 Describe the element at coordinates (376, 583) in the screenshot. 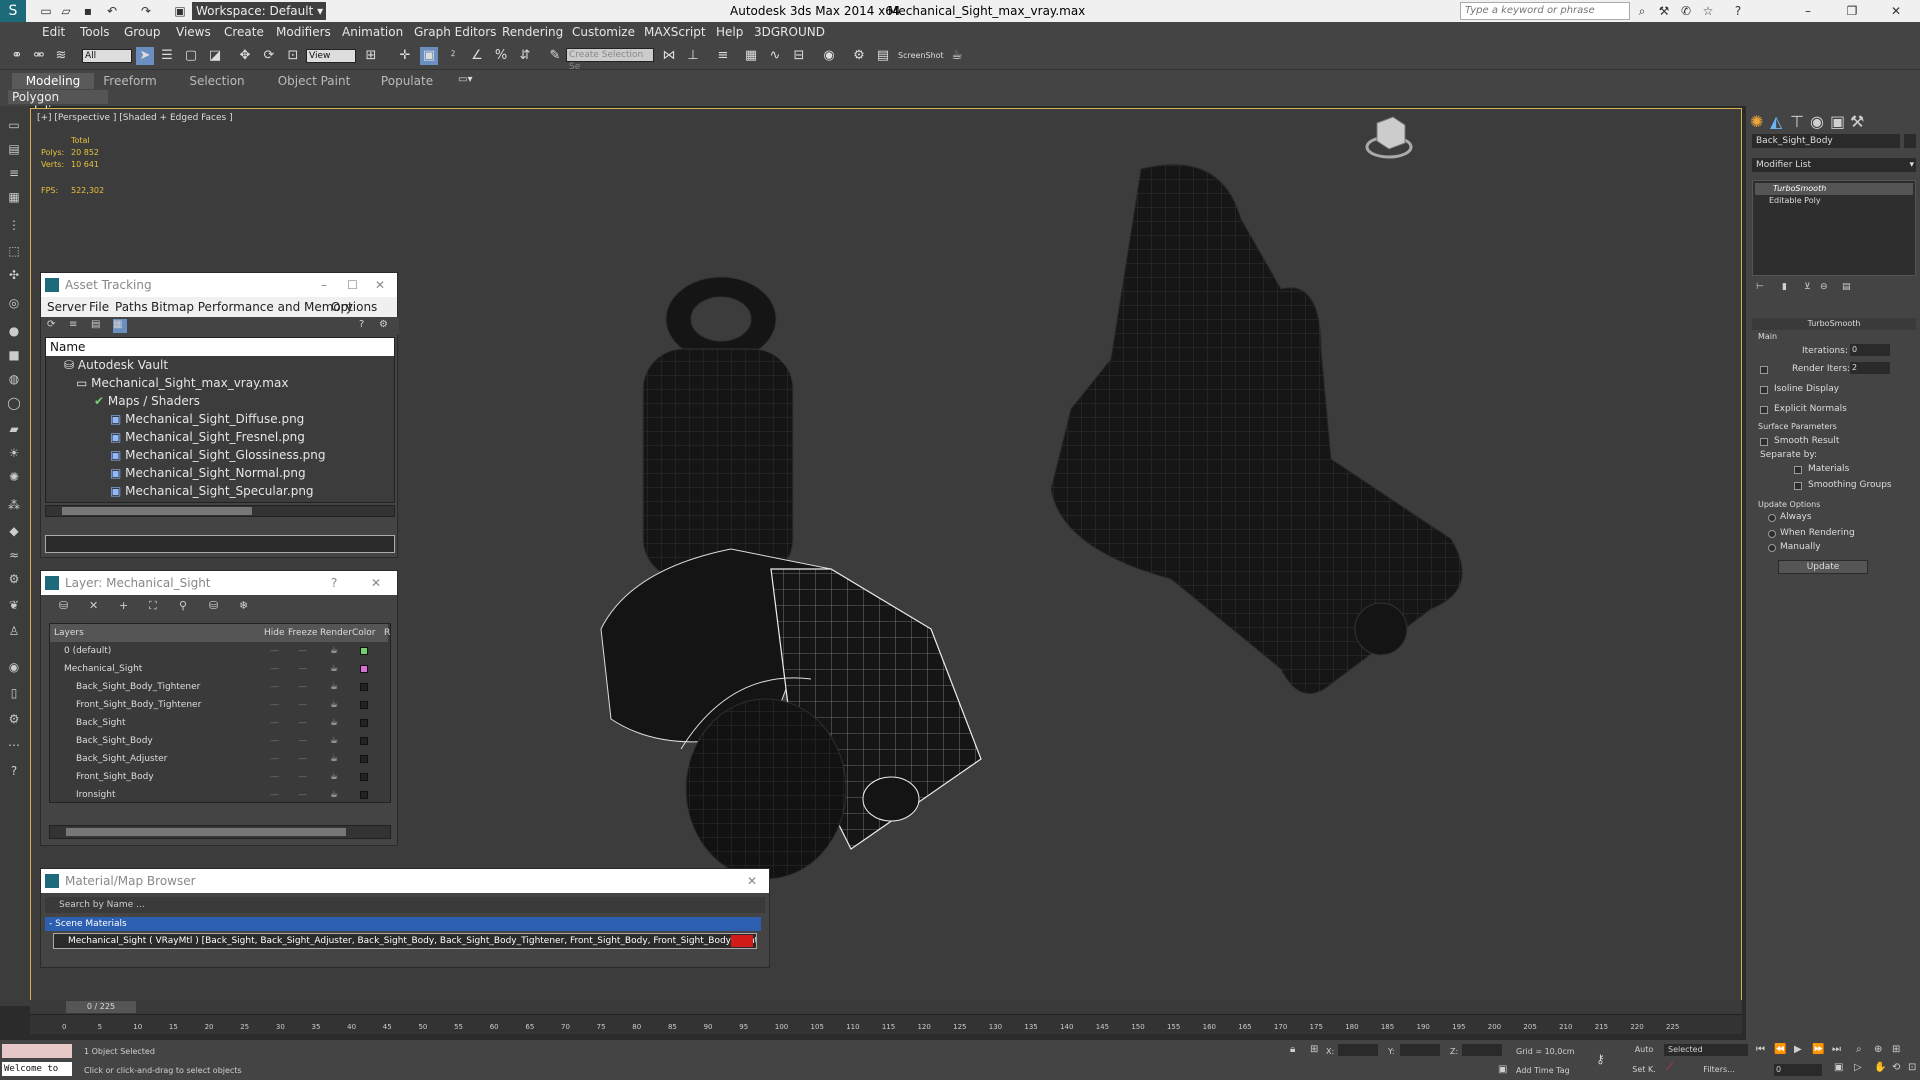

I see `close-icon: ✕` at that location.